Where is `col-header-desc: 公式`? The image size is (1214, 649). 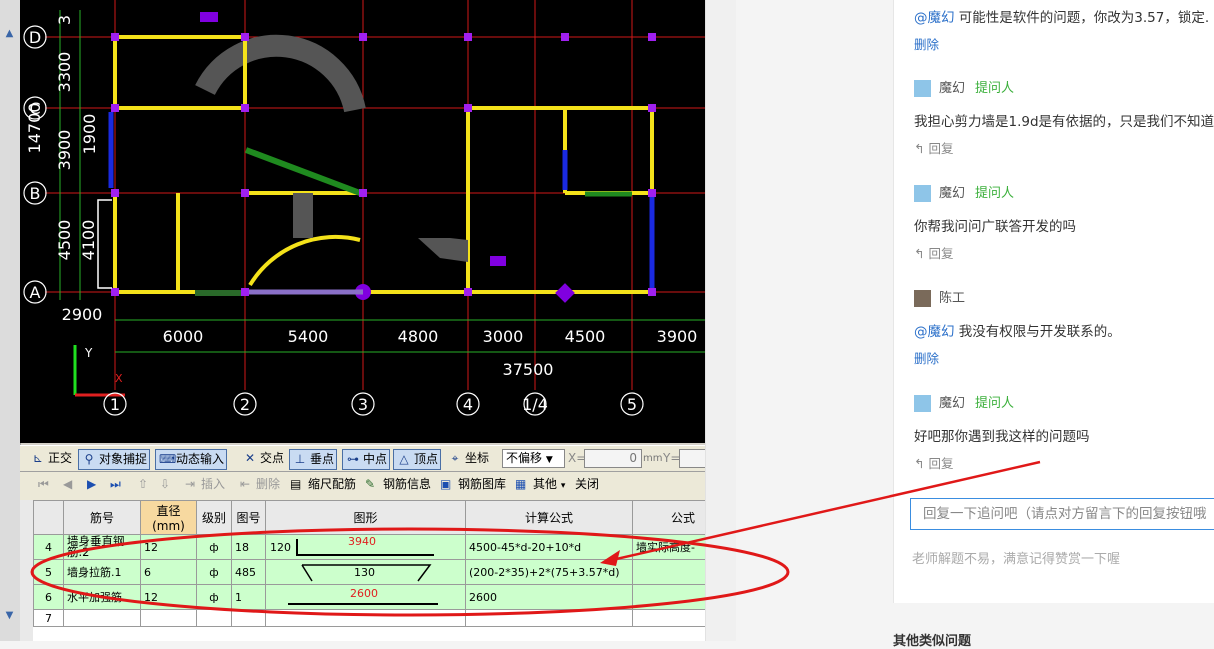
col-header-desc: 公式 is located at coordinates (668, 517).